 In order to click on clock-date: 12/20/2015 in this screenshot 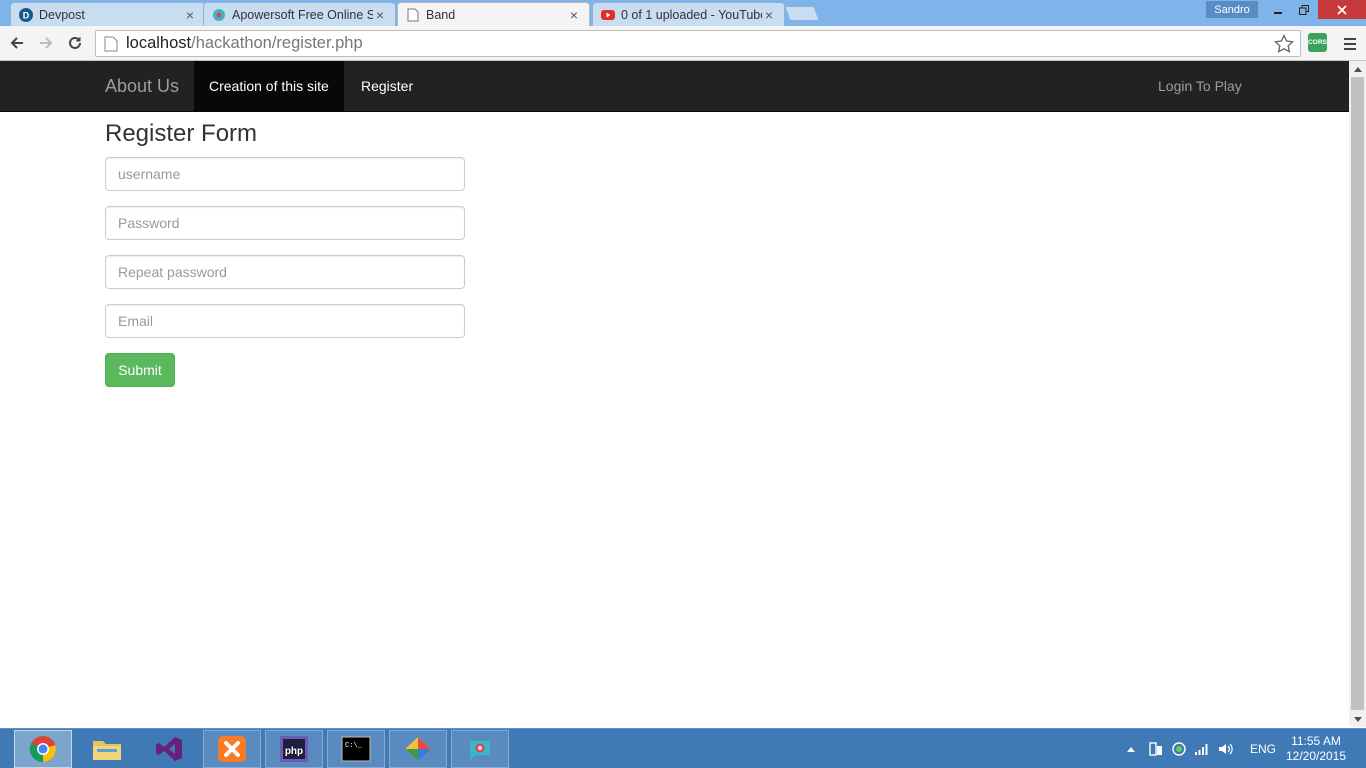, I will do `click(1316, 756)`.